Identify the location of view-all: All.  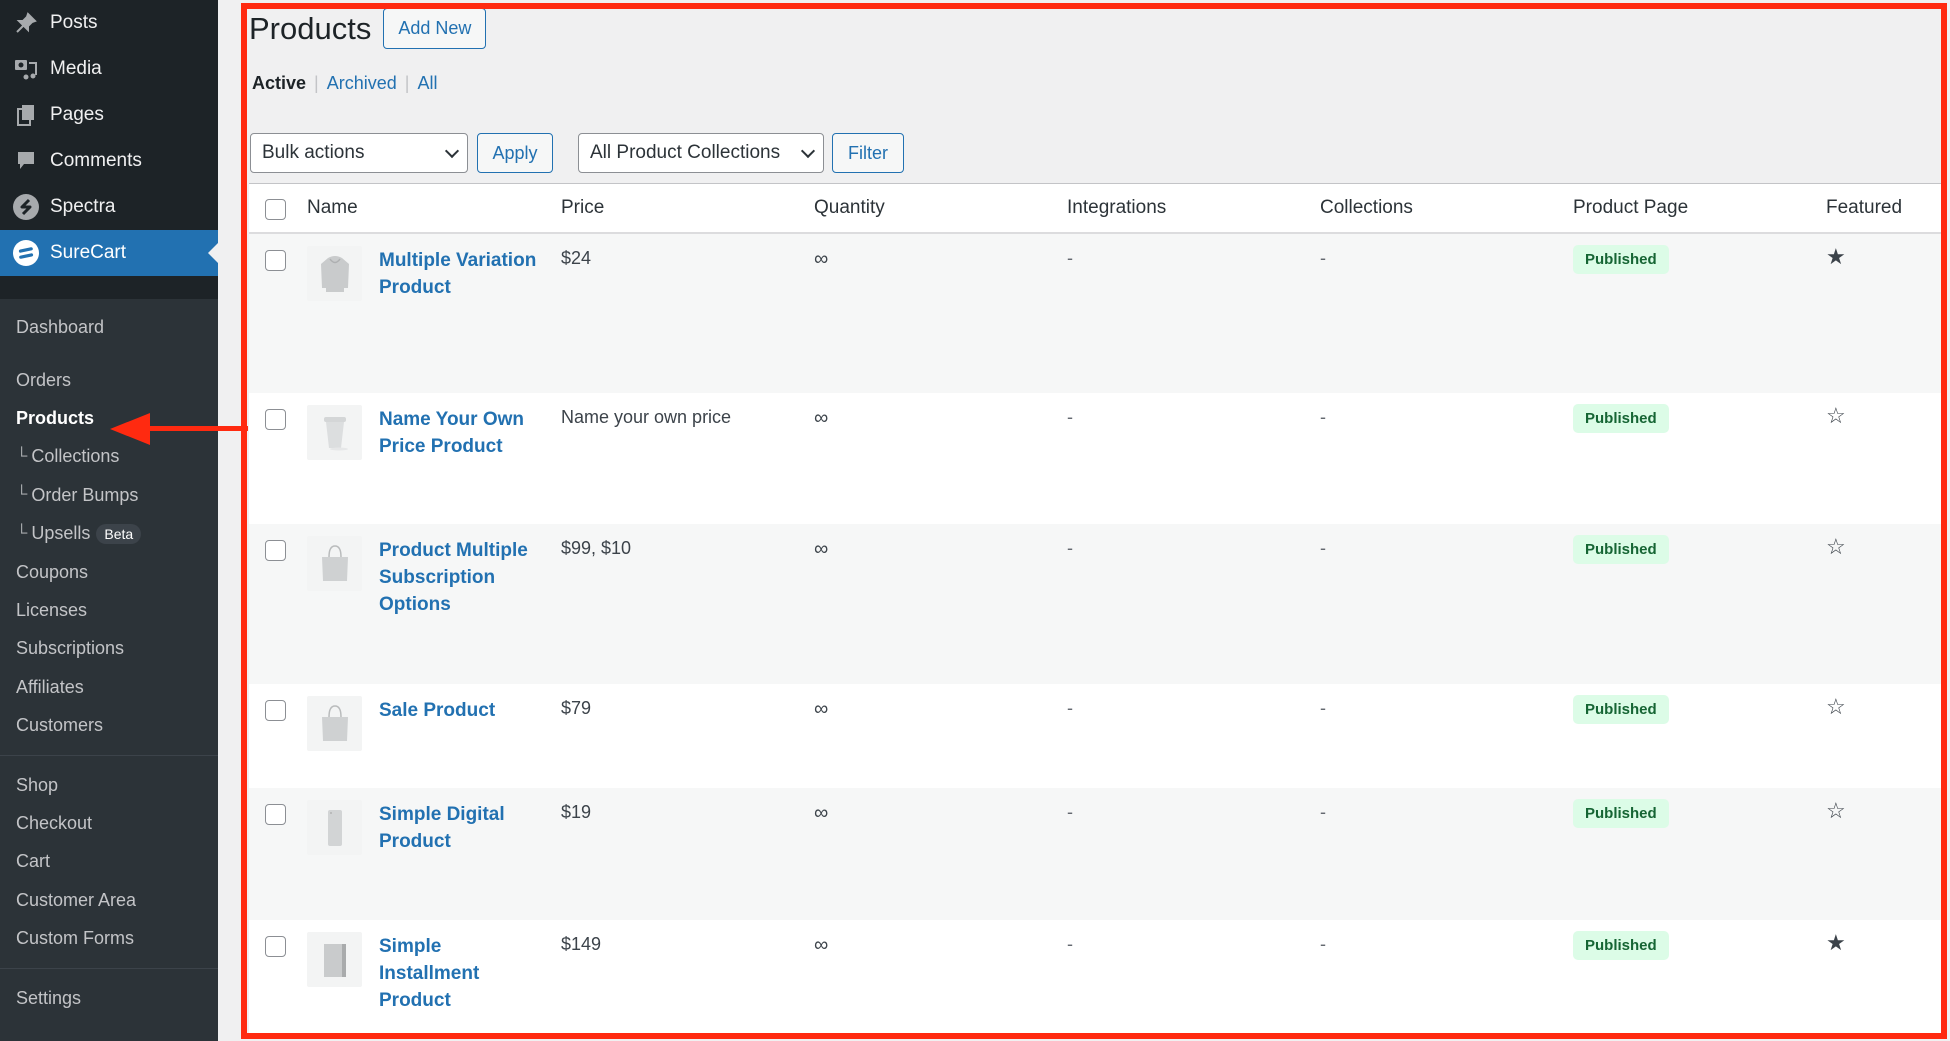
(427, 83).